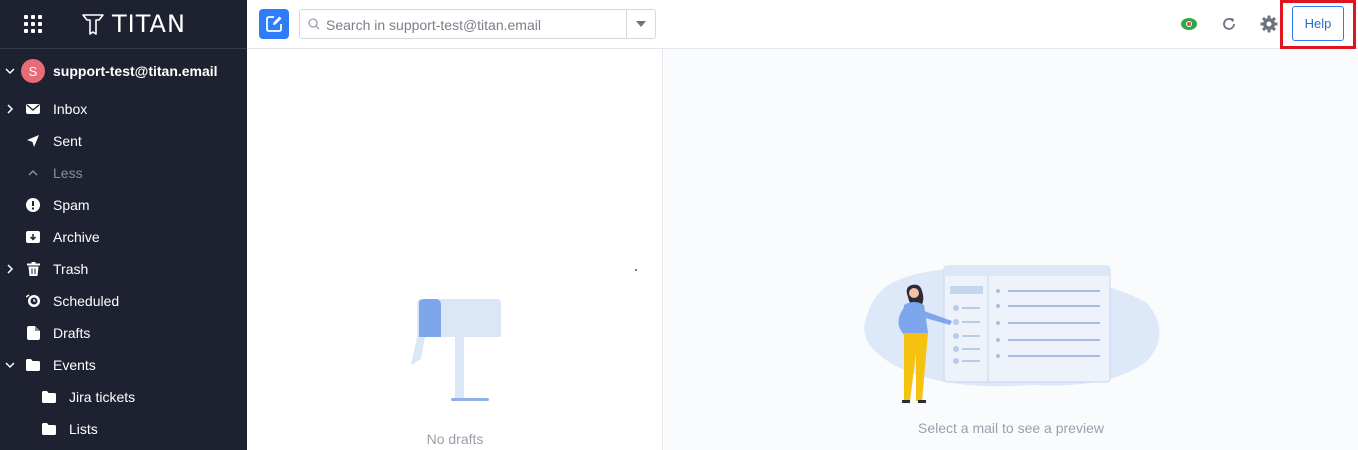 The width and height of the screenshot is (1358, 450). Describe the element at coordinates (123, 141) in the screenshot. I see `sidebar-item-sent: Sent` at that location.